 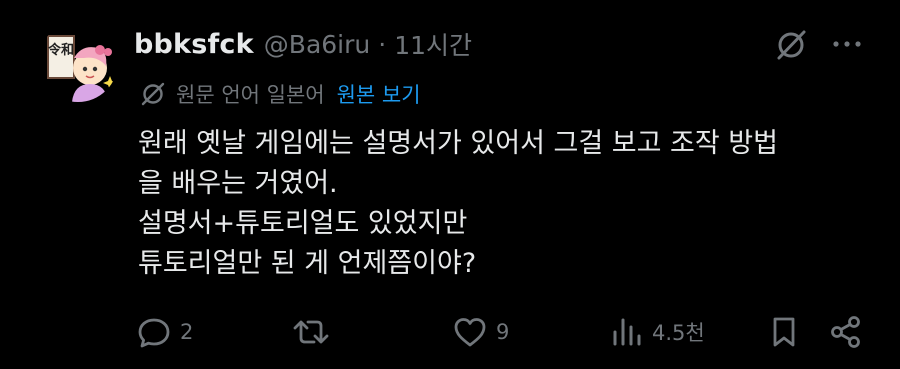 I want to click on repost-icon, so click(x=311, y=332).